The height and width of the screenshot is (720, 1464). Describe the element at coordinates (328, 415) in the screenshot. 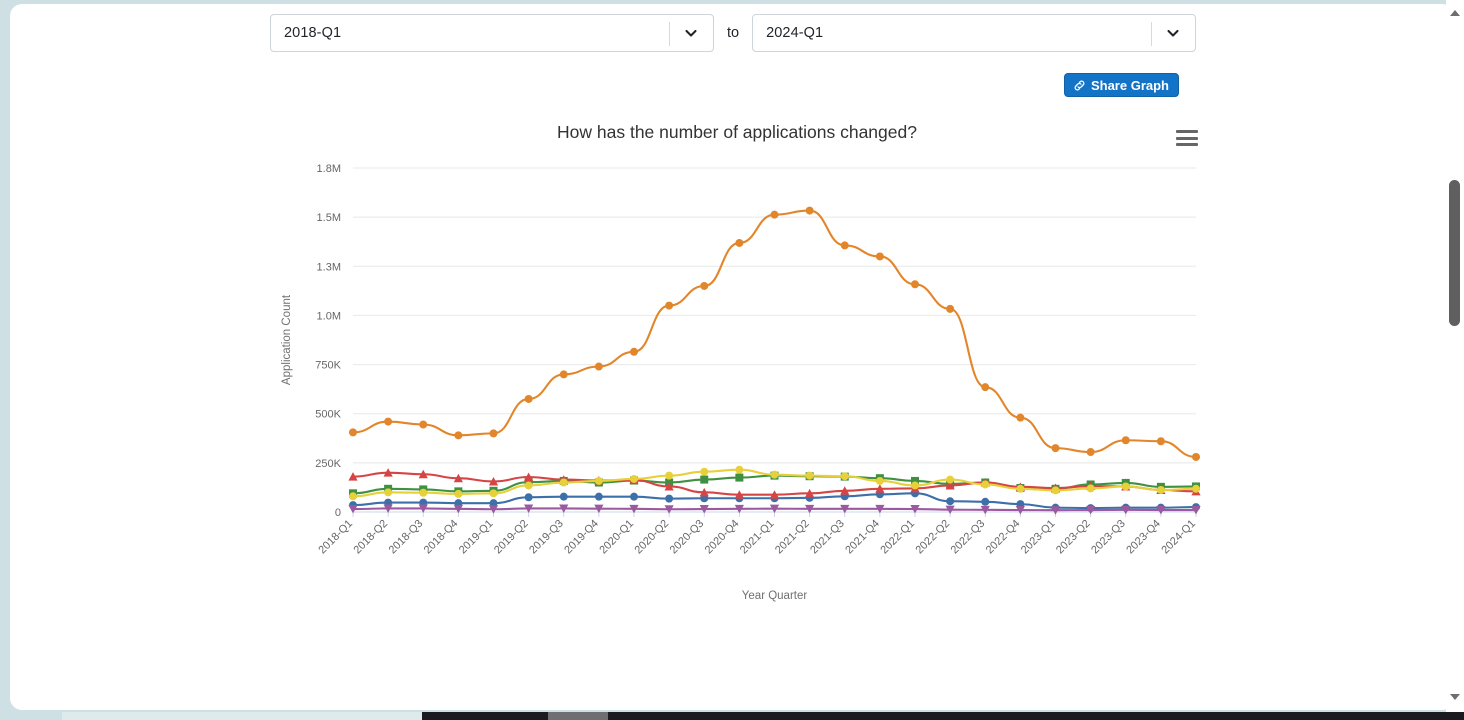

I see `y-axis-tick-label: 500K` at that location.